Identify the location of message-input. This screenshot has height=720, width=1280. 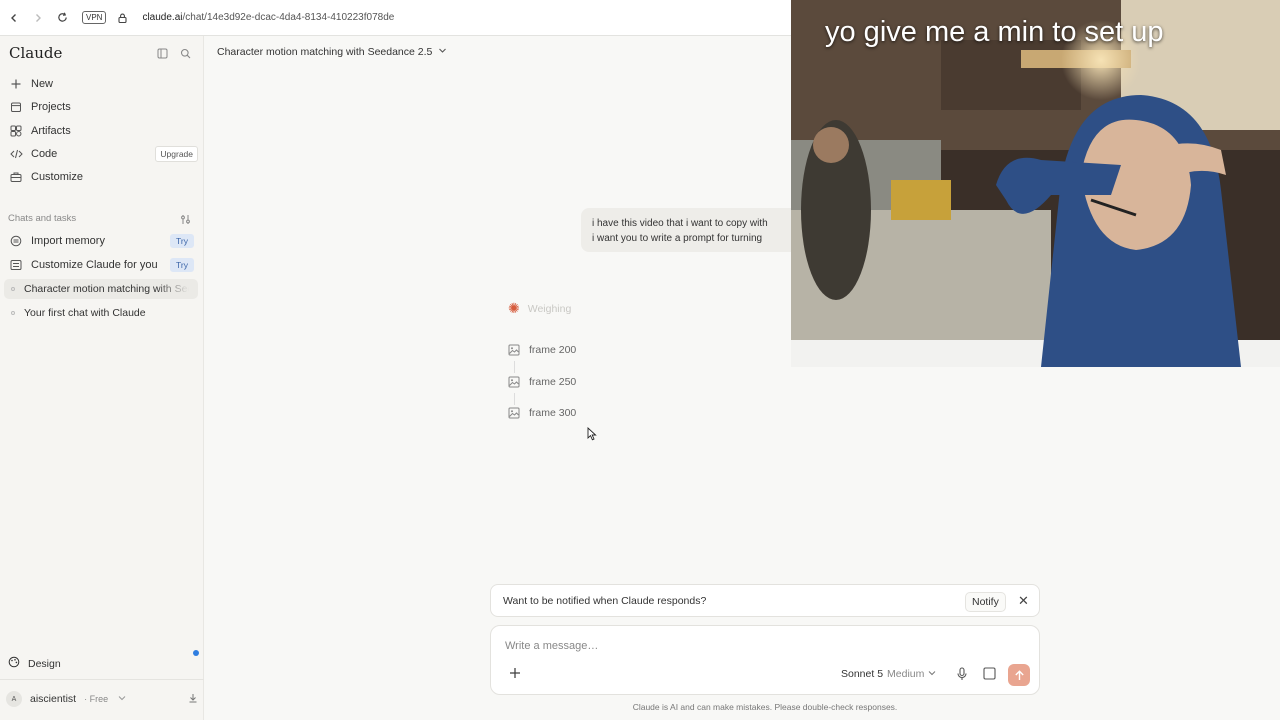
(755, 646).